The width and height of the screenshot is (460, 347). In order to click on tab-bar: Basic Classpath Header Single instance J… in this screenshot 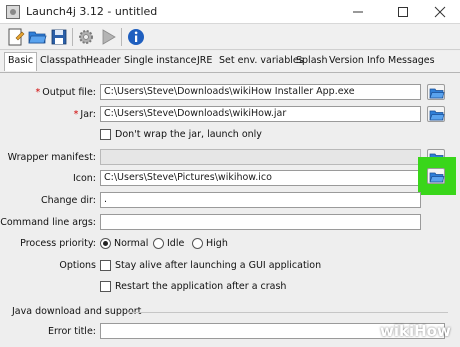, I will do `click(230, 62)`.